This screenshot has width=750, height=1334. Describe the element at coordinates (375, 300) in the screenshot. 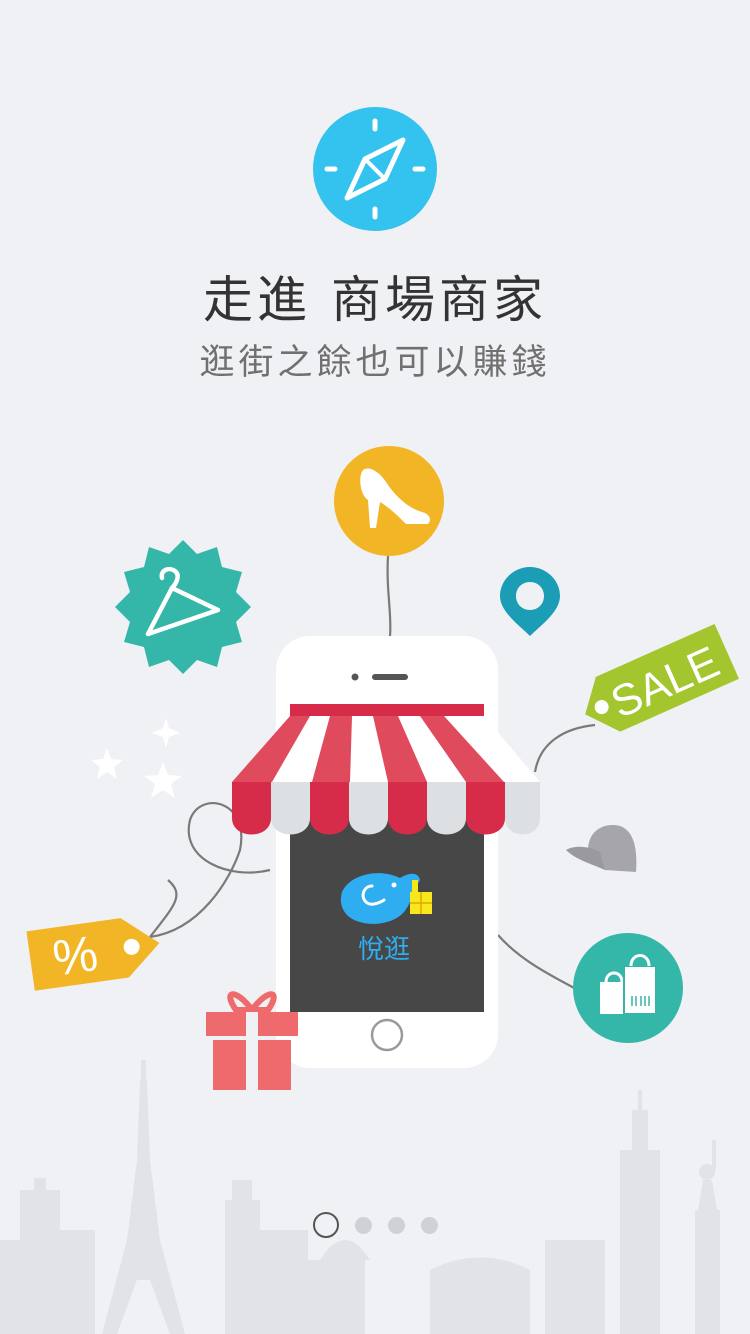

I see `page-title: 走進 商場商家` at that location.